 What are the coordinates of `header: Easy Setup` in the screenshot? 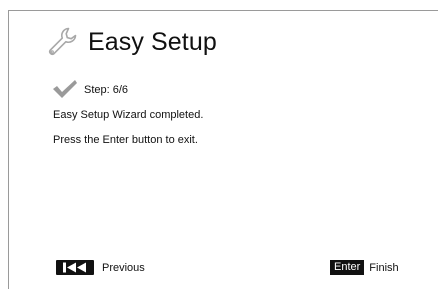 It's located at (130, 42).